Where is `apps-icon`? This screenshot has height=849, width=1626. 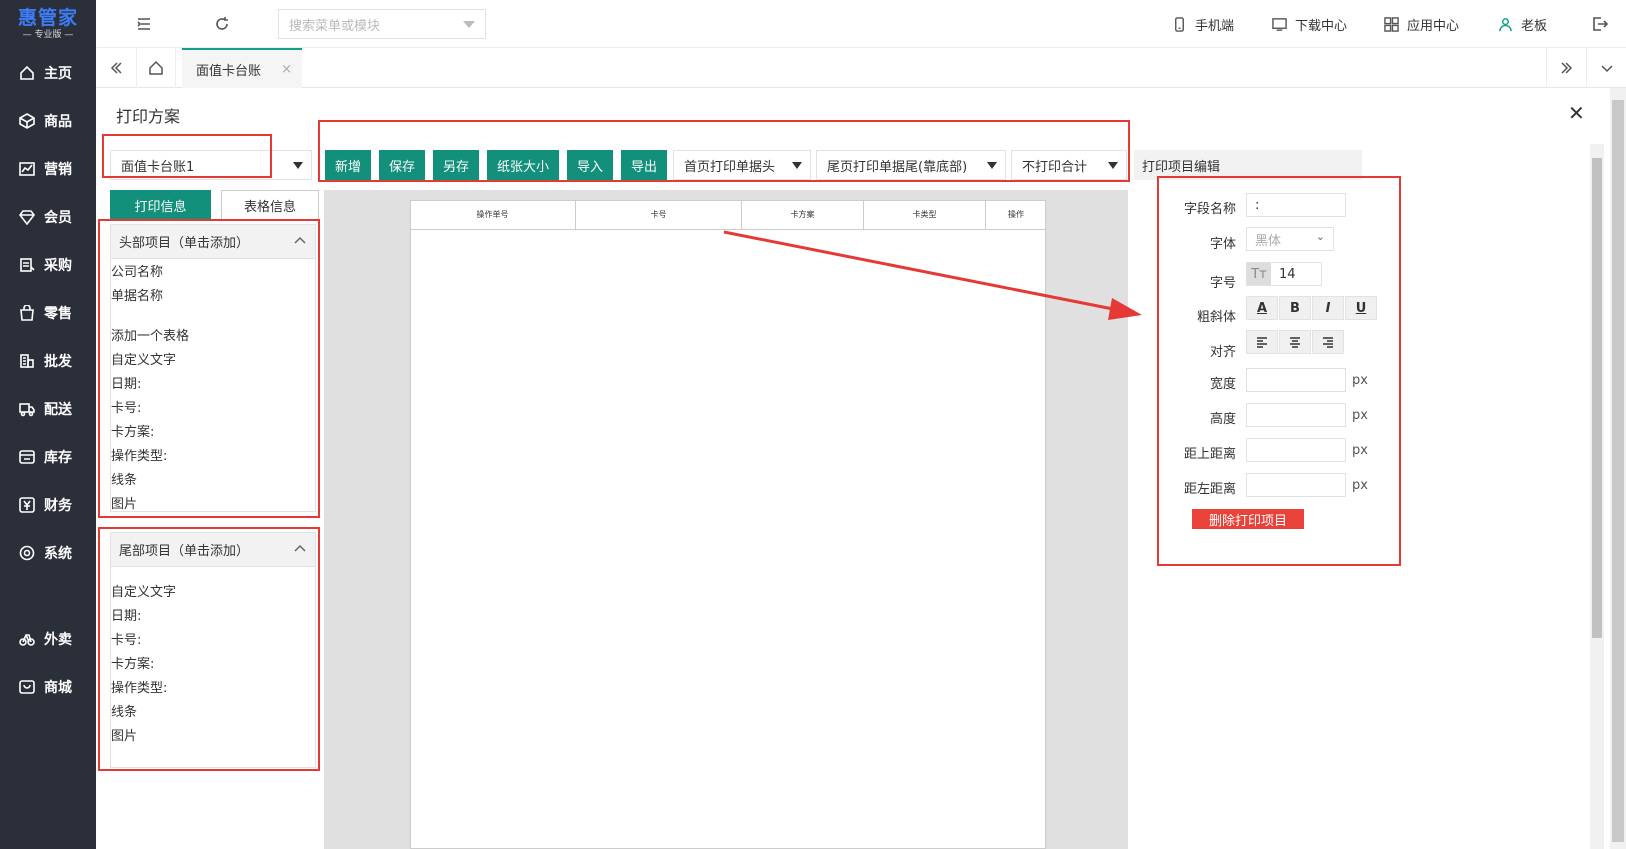
apps-icon is located at coordinates (1391, 24).